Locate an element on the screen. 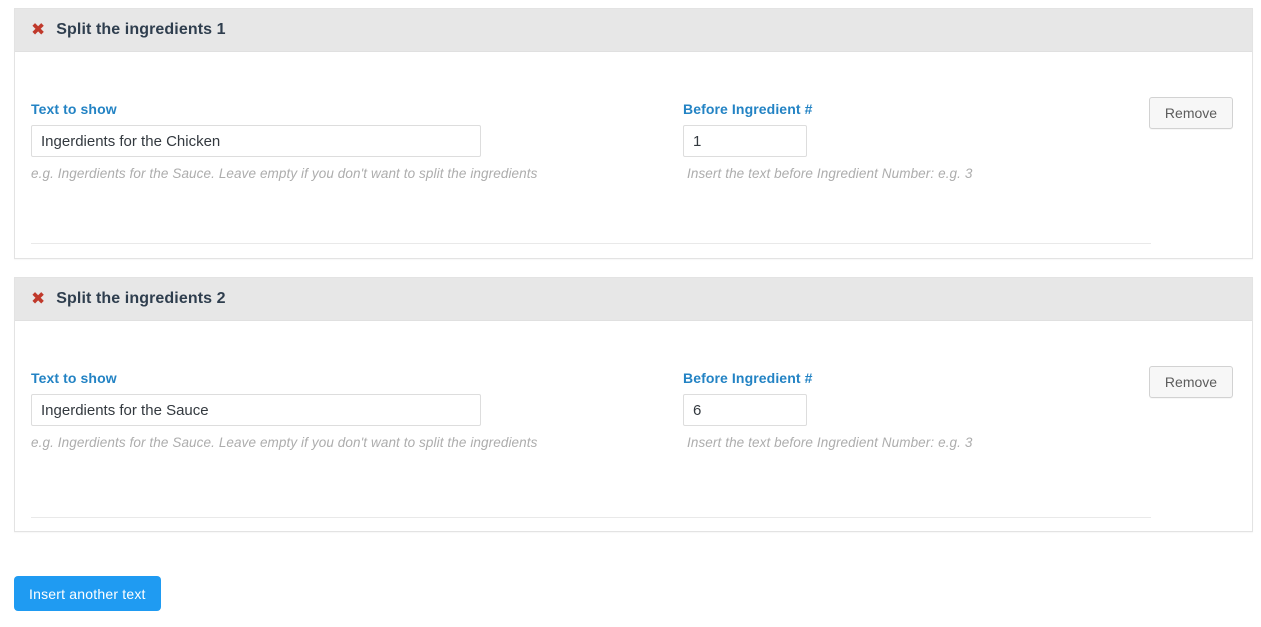 Image resolution: width=1261 pixels, height=627 pixels. panel-header-2: ✖ Split the ingredients 2 is located at coordinates (633, 299).